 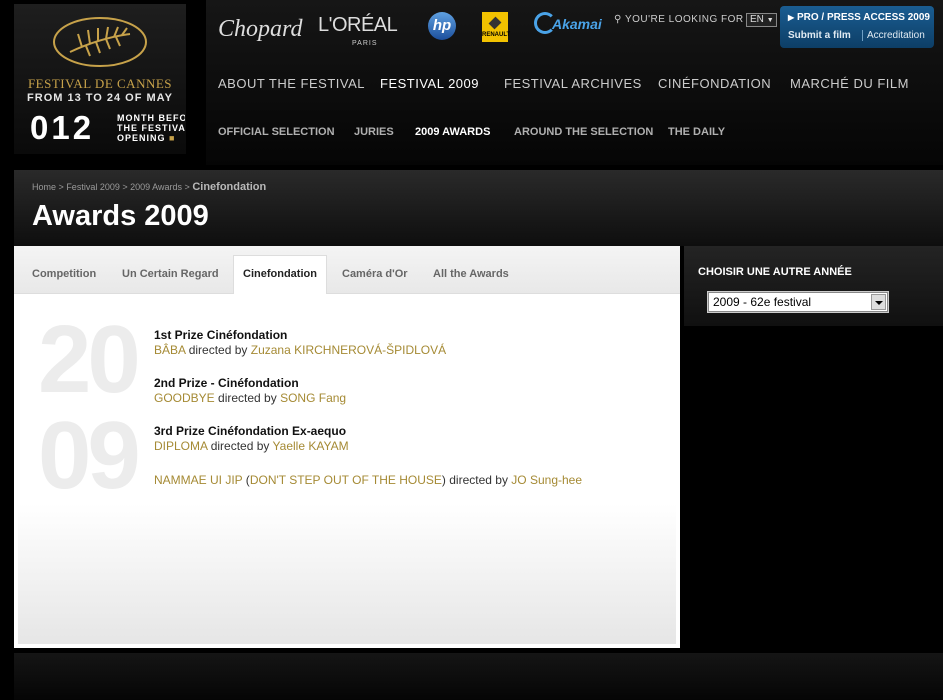 What do you see at coordinates (89, 455) in the screenshot?
I see `year-watermark-bottom: 09` at bounding box center [89, 455].